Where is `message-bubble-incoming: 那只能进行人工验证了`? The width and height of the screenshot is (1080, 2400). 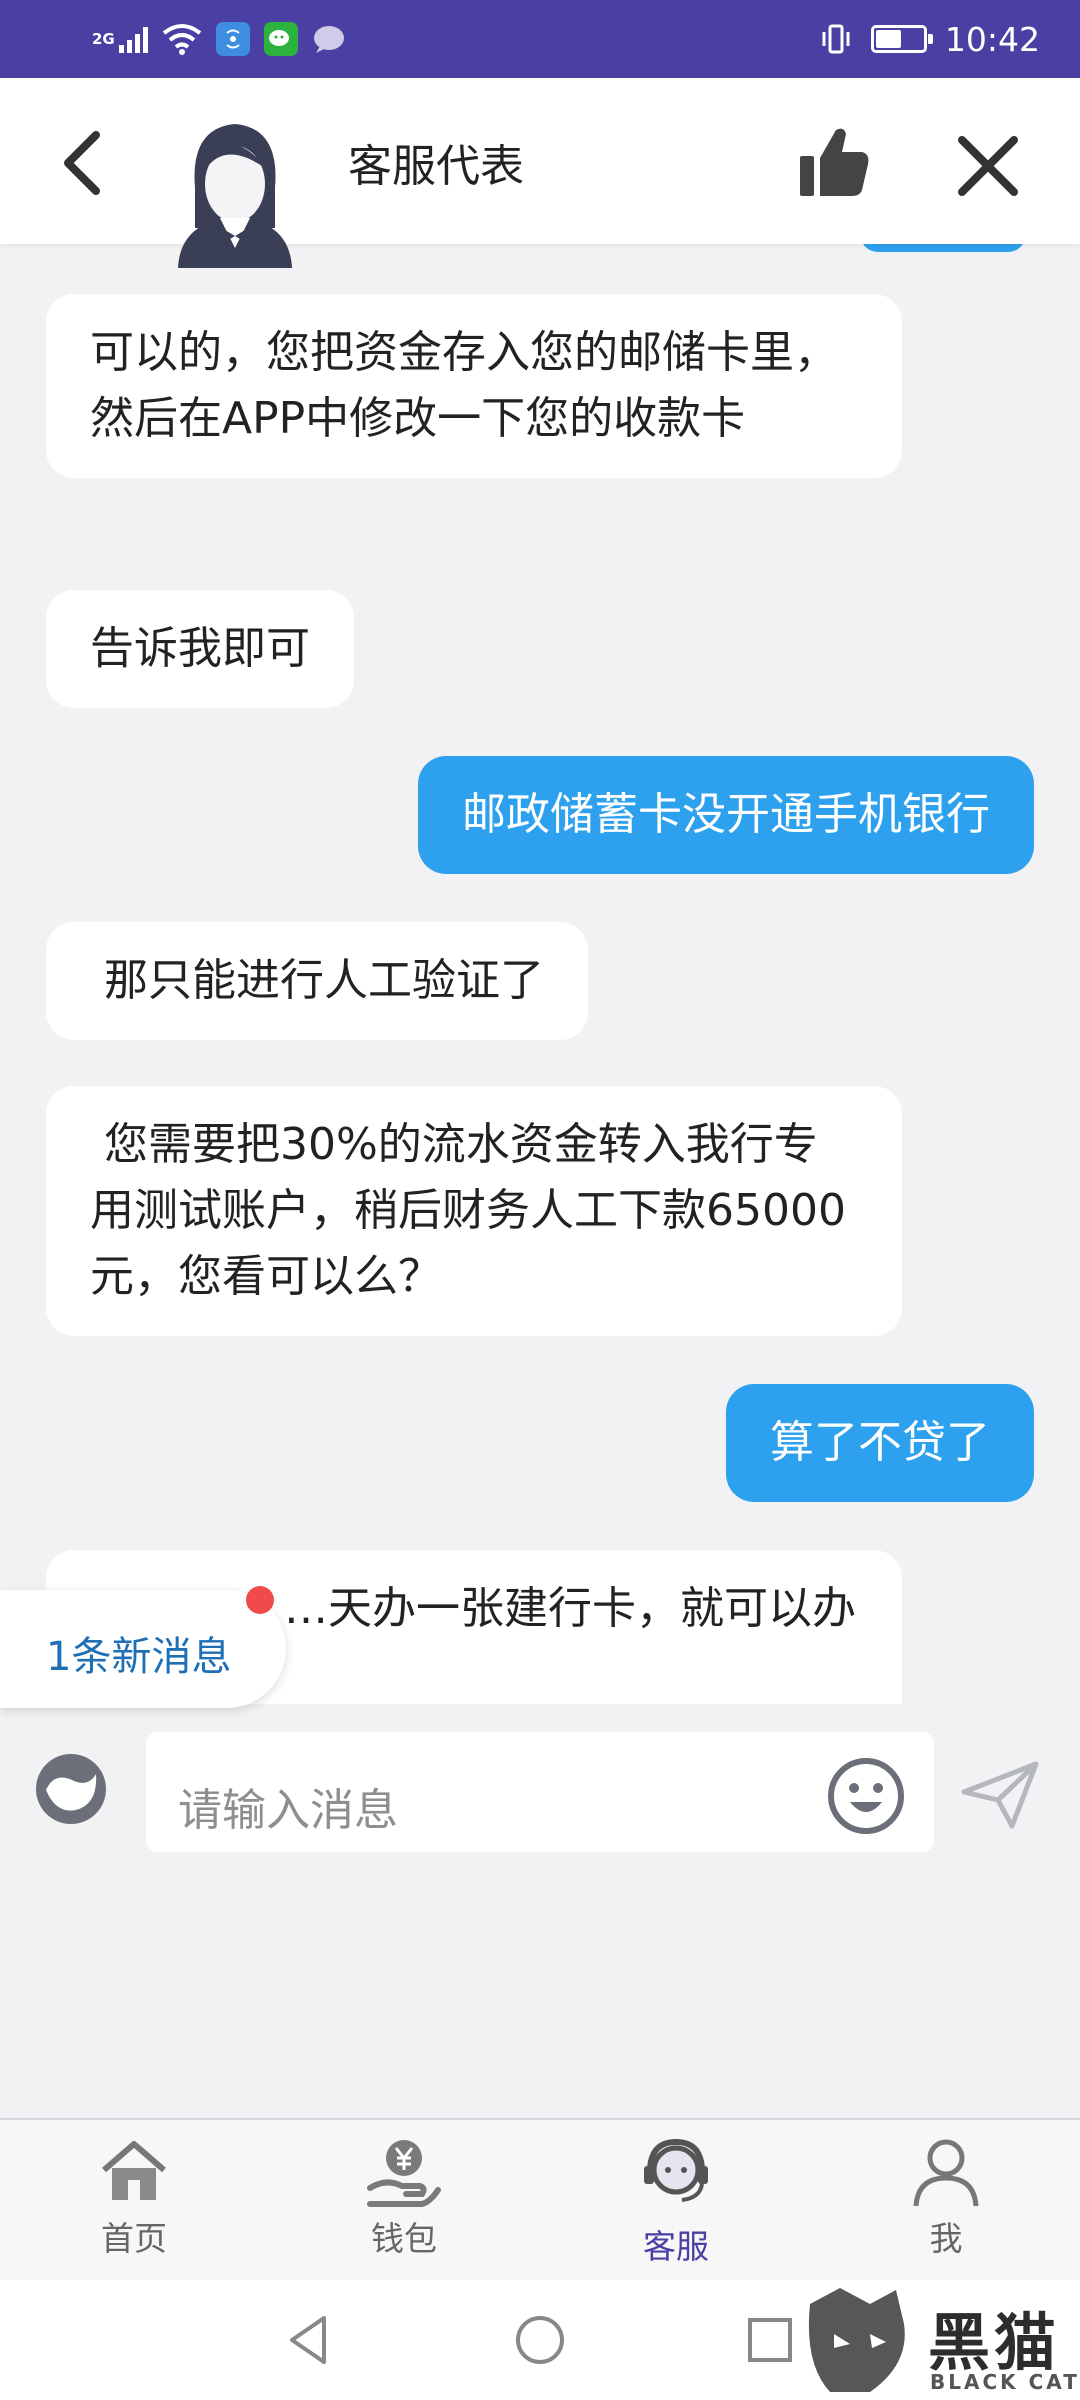
message-bubble-incoming: 那只能进行人工验证了 is located at coordinates (317, 981).